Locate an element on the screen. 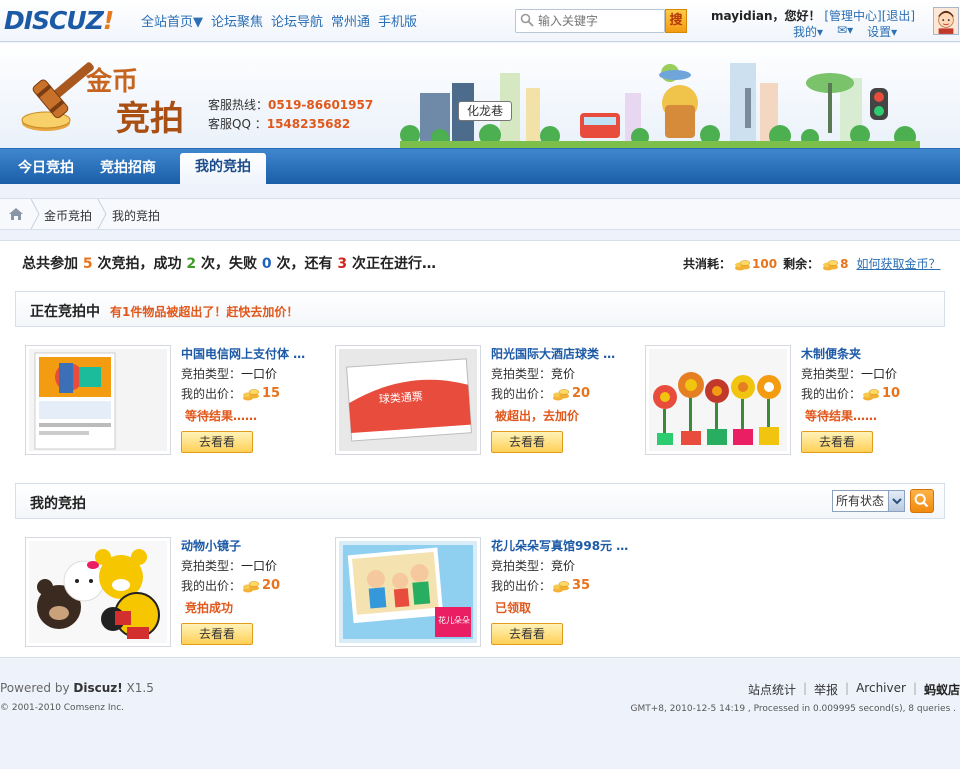  breadcrumb-gold-auction: 金币竞拍 is located at coordinates (68, 215).